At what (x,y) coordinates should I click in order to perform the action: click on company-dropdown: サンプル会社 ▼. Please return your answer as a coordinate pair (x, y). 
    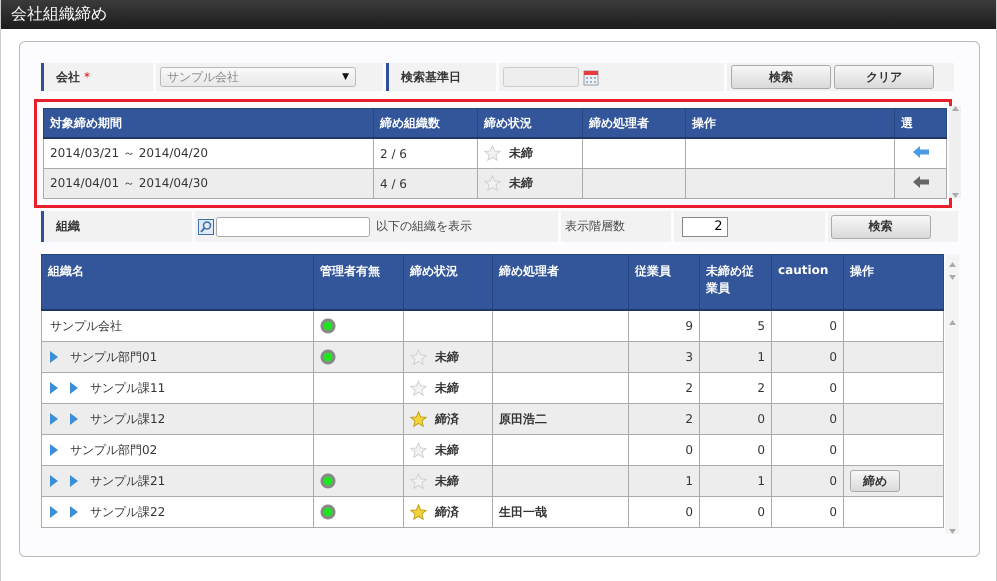
    Looking at the image, I should click on (258, 77).